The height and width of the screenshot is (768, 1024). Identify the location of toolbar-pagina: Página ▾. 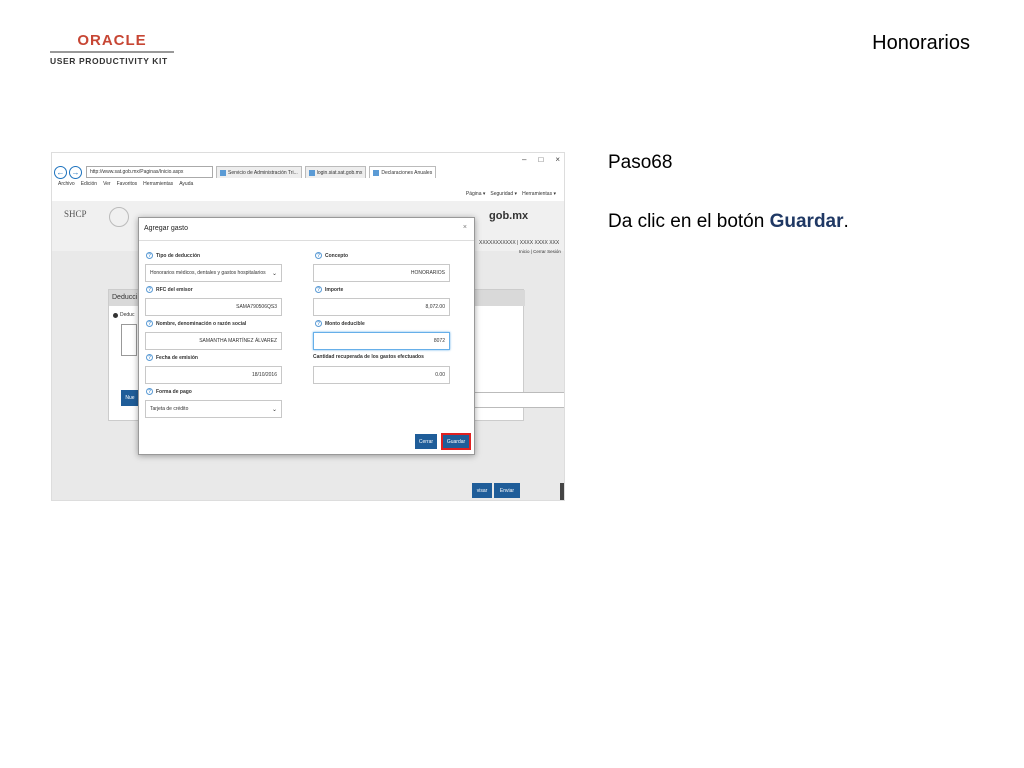
(475, 194).